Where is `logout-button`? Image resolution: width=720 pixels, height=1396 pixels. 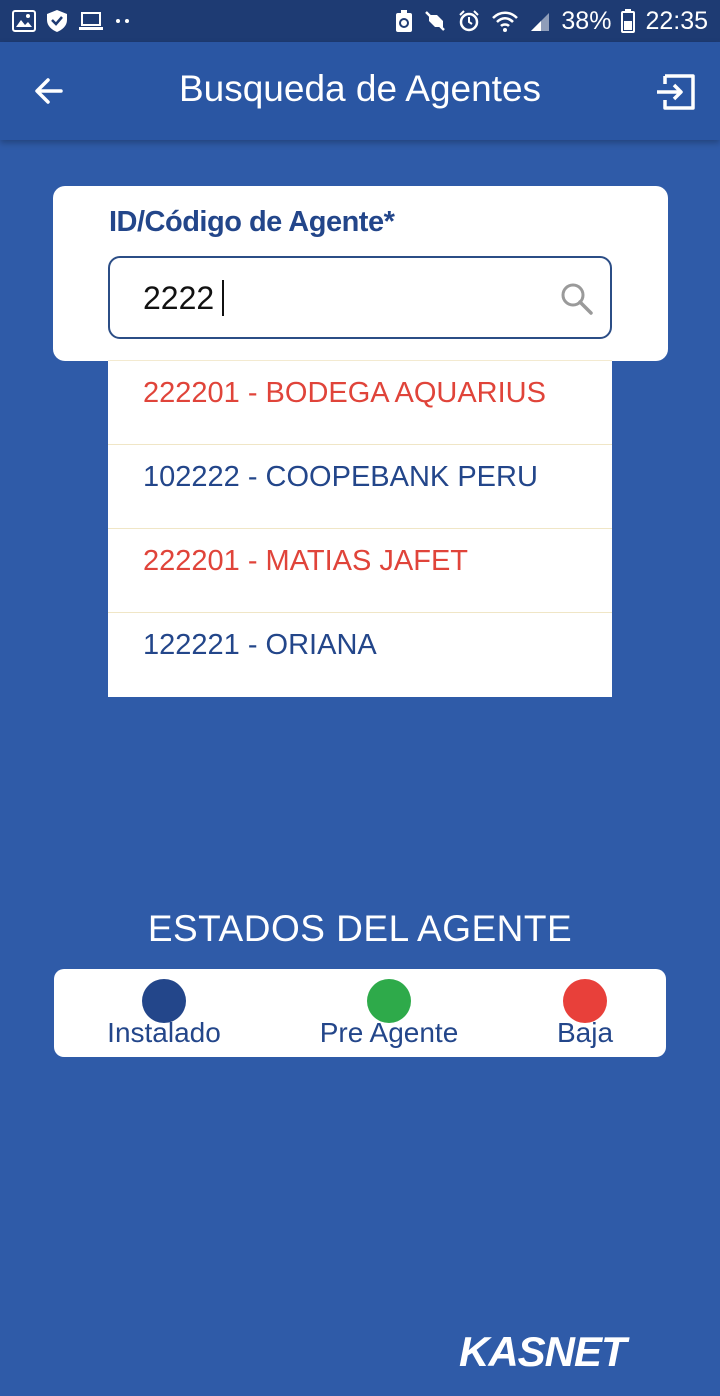
logout-button is located at coordinates (676, 92).